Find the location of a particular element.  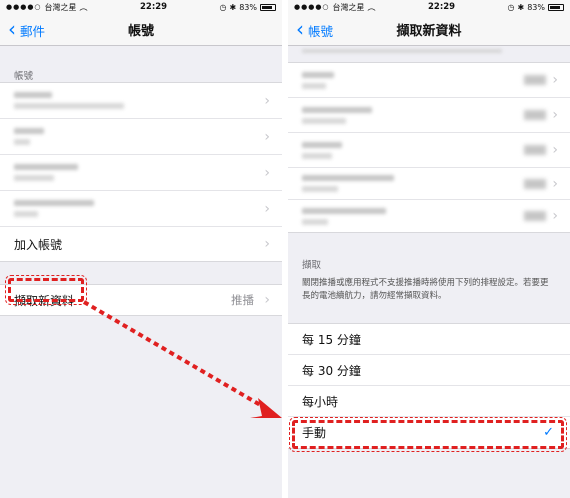

option-label: 每 15 分鐘 is located at coordinates (331, 339).